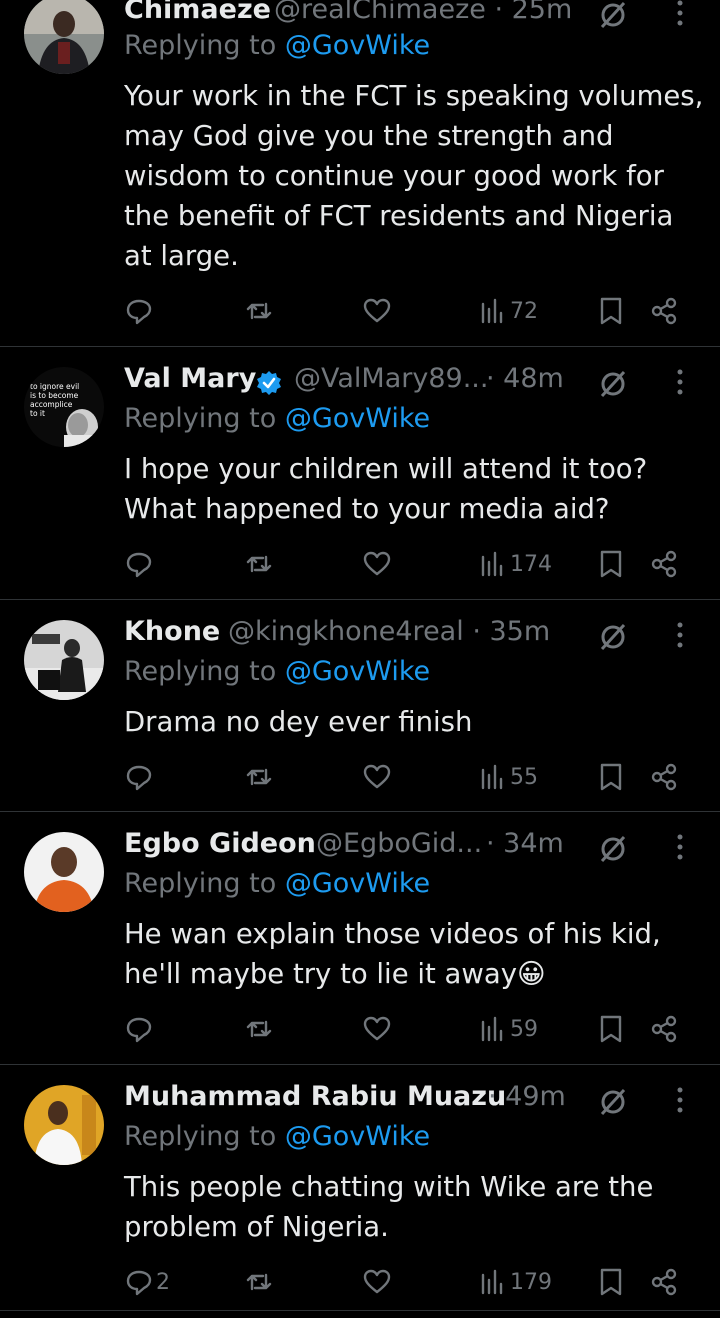 The image size is (720, 1318). I want to click on display-name: Muhammad Rabiu Muazu, so click(315, 1096).